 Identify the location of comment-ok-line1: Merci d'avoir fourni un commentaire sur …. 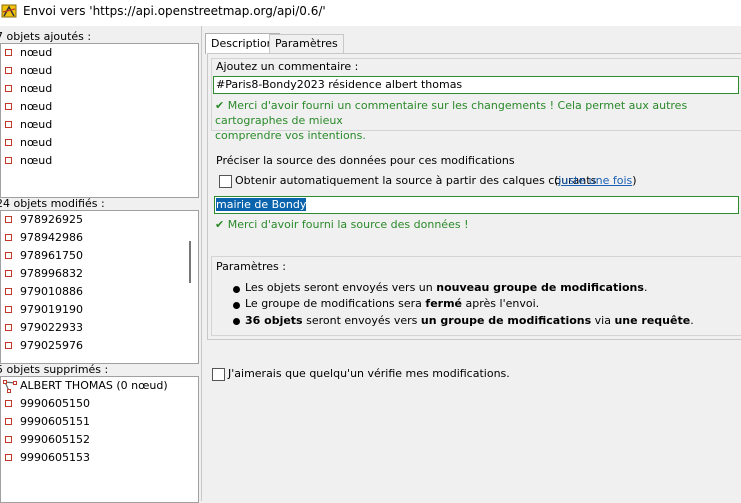
(451, 113).